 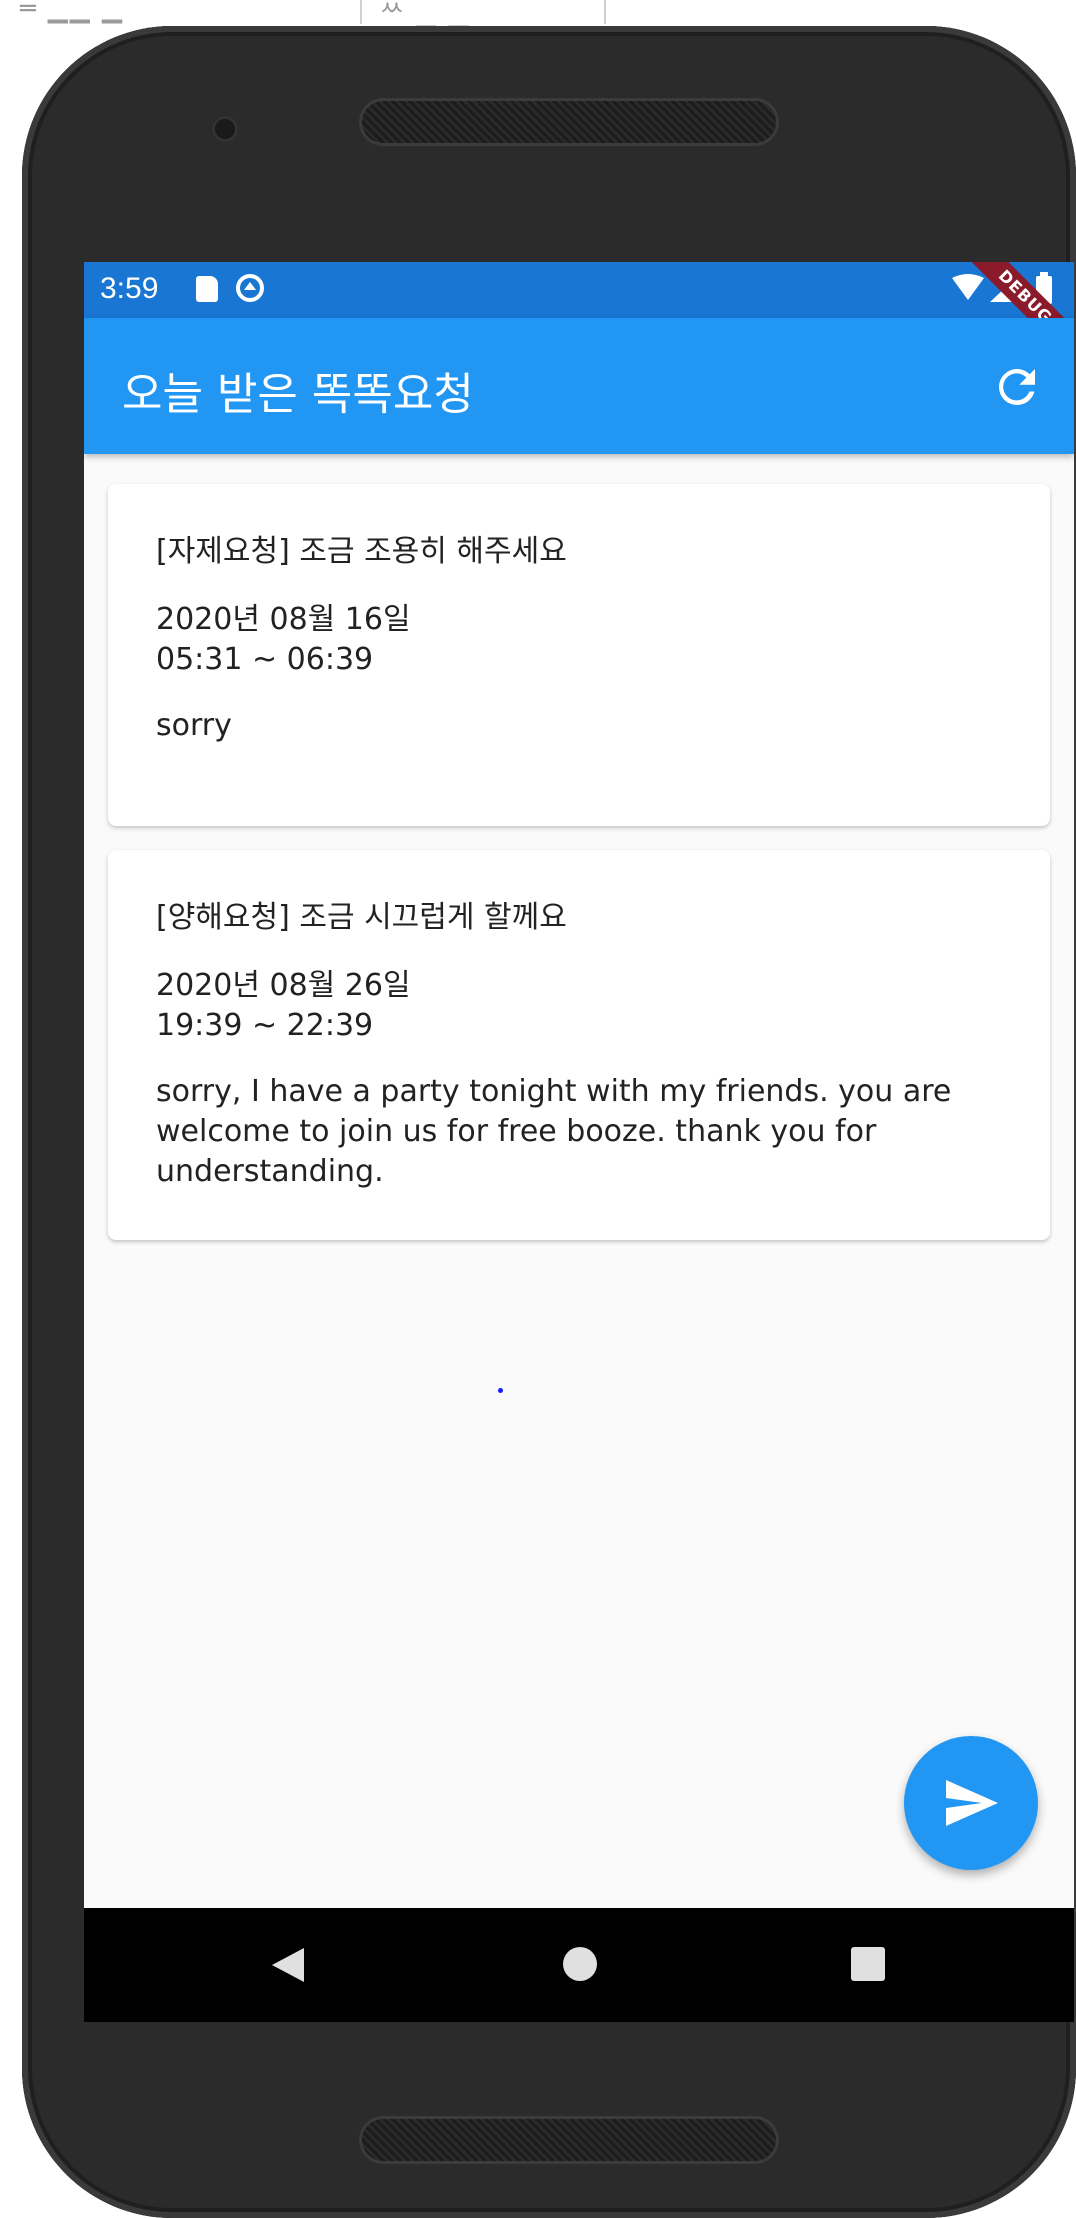 What do you see at coordinates (283, 985) in the screenshot?
I see `request-date: 2020년 08월 26일` at bounding box center [283, 985].